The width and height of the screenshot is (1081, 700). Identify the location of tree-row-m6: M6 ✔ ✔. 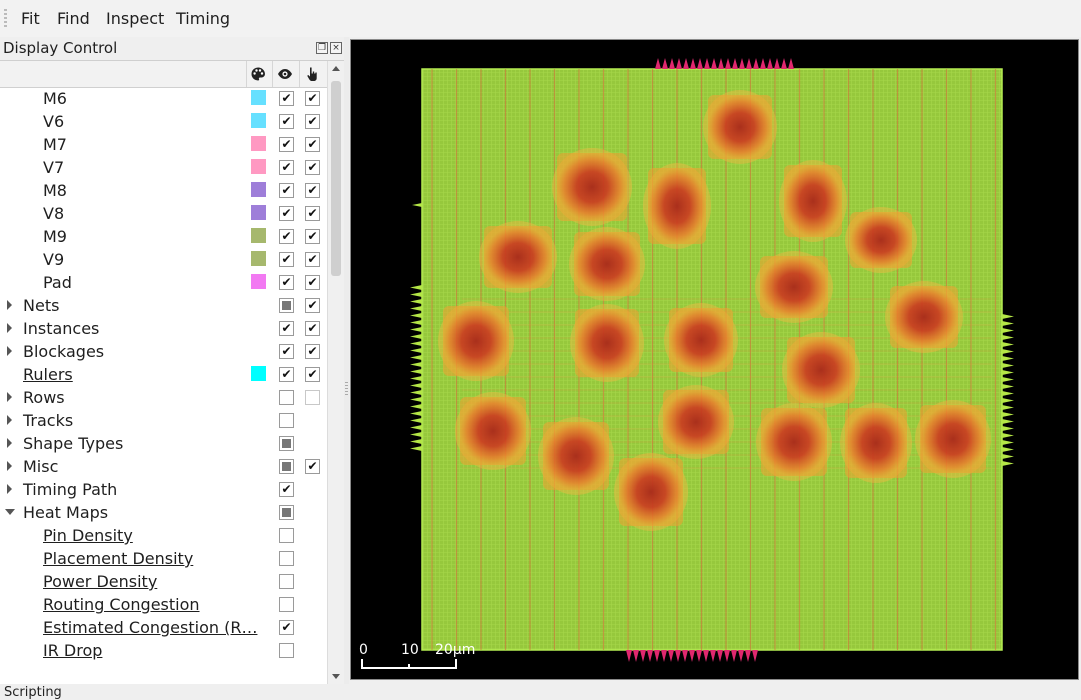
(163, 98).